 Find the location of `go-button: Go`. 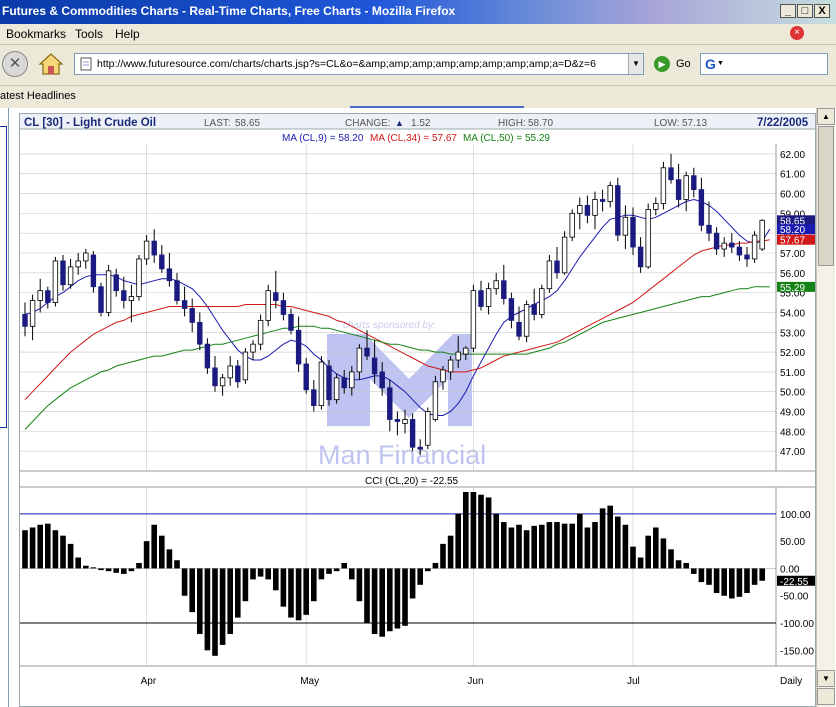

go-button: Go is located at coordinates (683, 64).